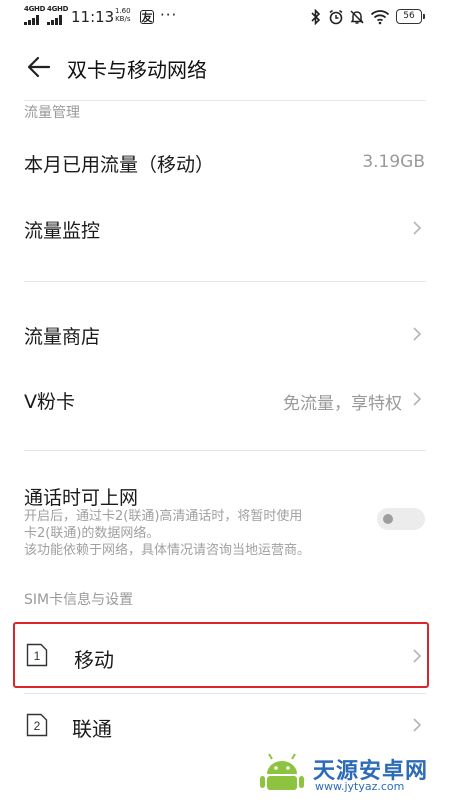  What do you see at coordinates (147, 17) in the screenshot?
I see `notification-app-icon: 友` at bounding box center [147, 17].